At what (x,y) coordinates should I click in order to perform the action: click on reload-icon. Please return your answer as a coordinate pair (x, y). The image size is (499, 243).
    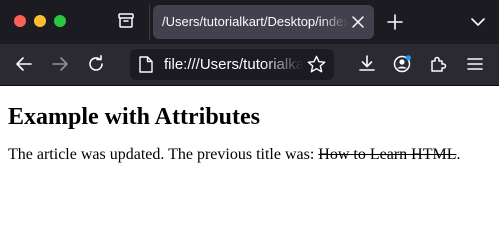
    Looking at the image, I should click on (96, 64).